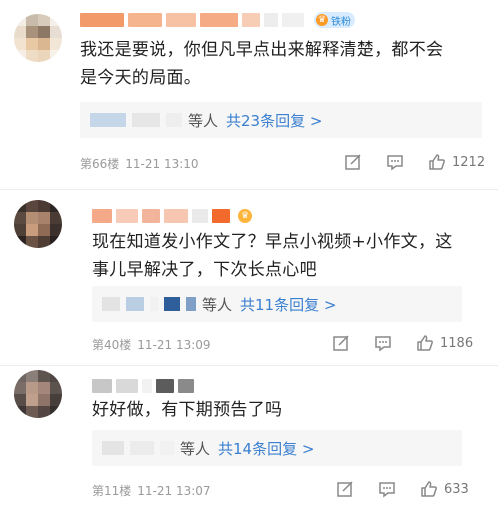 This screenshot has width=498, height=512. What do you see at coordinates (456, 489) in the screenshot?
I see `like-count: 633` at bounding box center [456, 489].